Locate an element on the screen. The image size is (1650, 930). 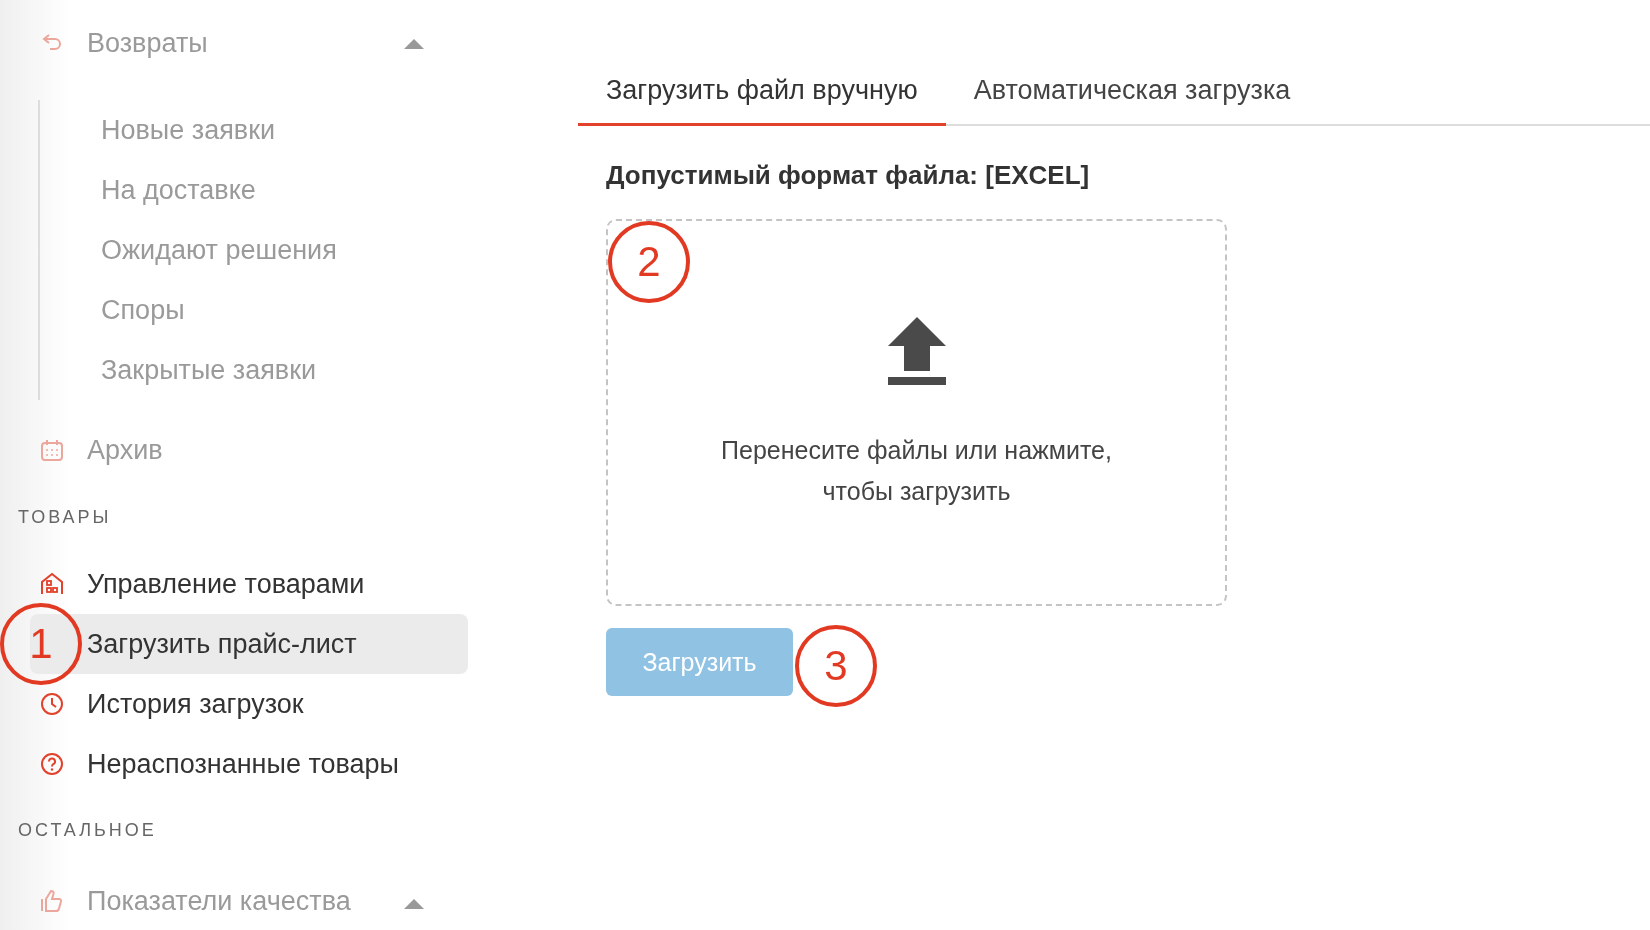
callout-number: 2 is located at coordinates (649, 262).